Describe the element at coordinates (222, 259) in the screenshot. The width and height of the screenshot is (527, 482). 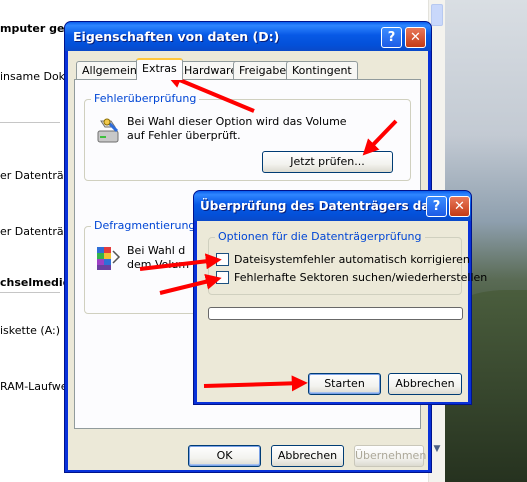
I see `fix-errors-checkbox` at that location.